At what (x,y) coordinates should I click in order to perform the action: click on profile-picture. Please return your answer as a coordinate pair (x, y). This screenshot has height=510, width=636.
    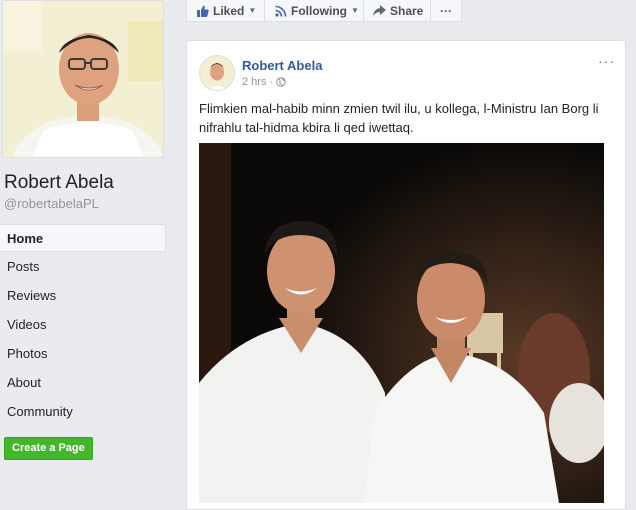
    Looking at the image, I should click on (83, 79).